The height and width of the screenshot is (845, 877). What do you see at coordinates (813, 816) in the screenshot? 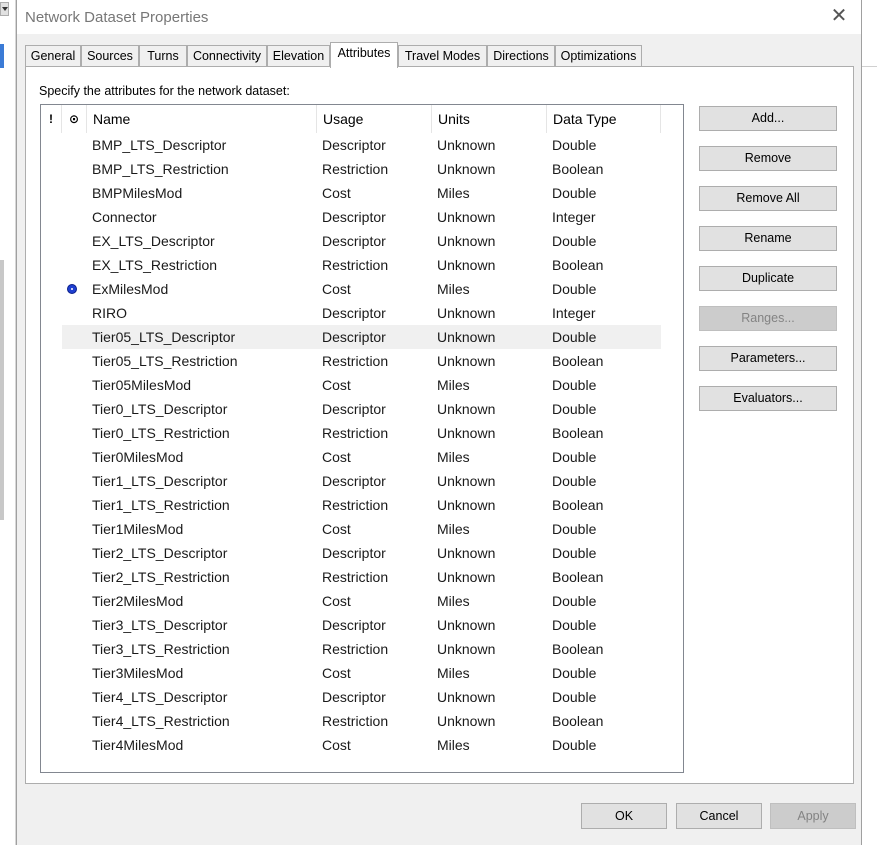
I see `apply-button: Apply` at bounding box center [813, 816].